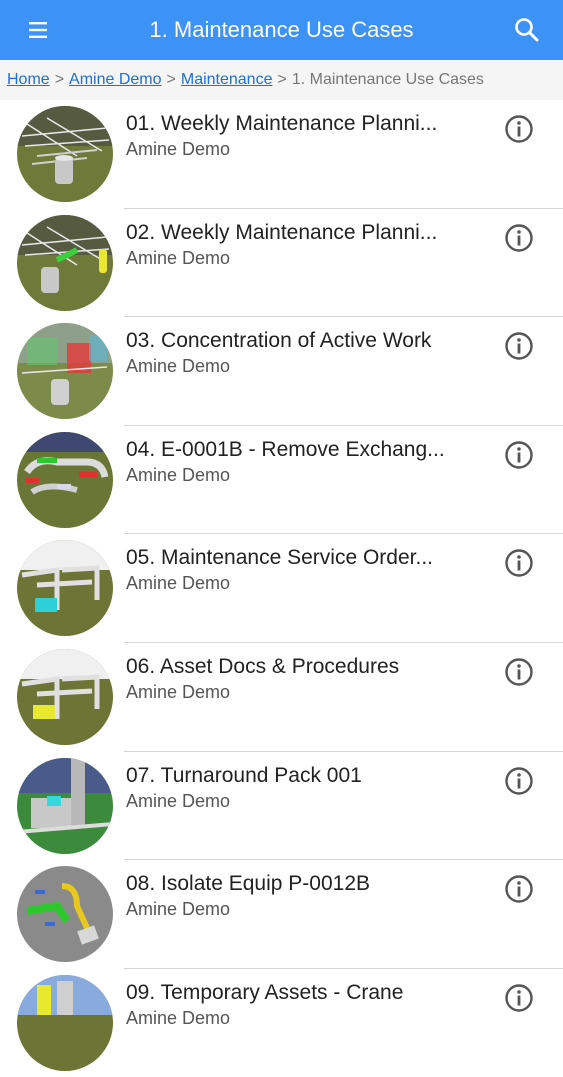 This screenshot has width=563, height=1077. What do you see at coordinates (281, 1023) in the screenshot?
I see `list-item: 09. Temporary Assets - Crane Amine Demo` at bounding box center [281, 1023].